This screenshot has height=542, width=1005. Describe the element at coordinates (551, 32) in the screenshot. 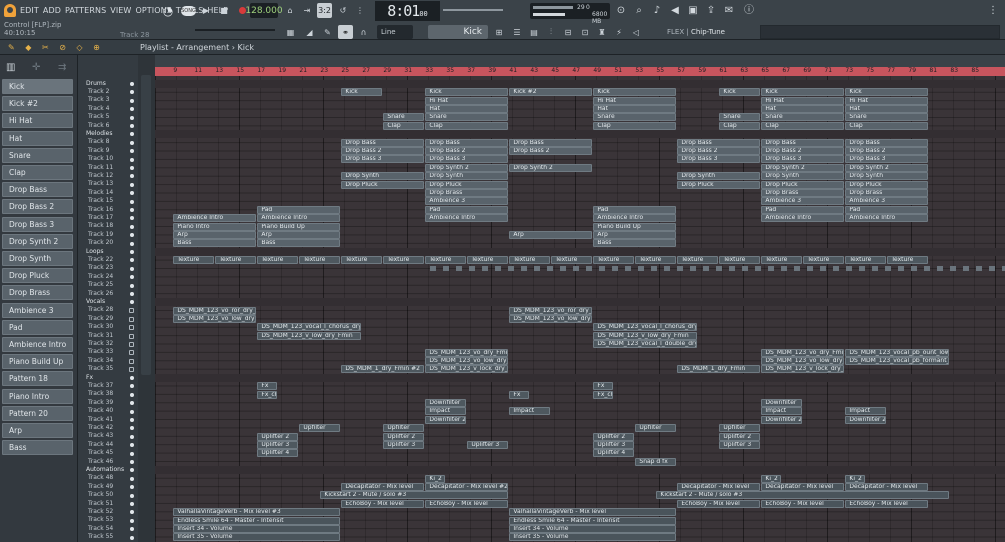

I see `mixer-icon: ⫶` at that location.